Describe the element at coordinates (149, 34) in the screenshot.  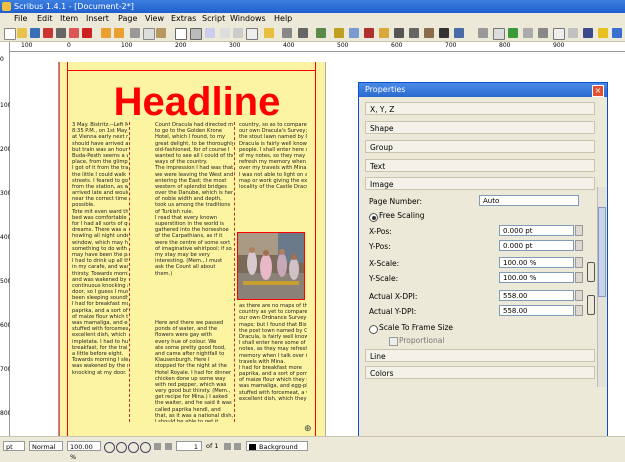
I see `copy-icon` at that location.